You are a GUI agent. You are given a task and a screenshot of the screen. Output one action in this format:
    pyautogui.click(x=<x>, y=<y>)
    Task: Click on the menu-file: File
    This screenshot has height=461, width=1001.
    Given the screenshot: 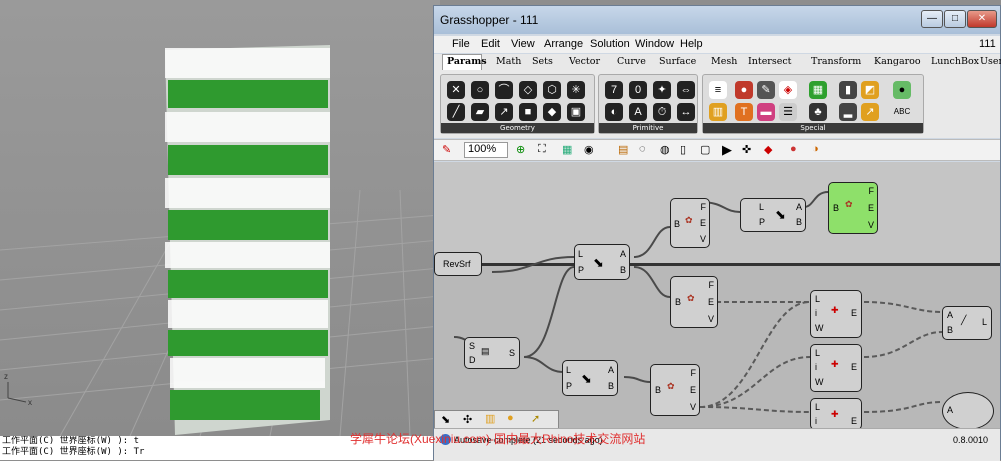 What is the action you would take?
    pyautogui.click(x=461, y=44)
    